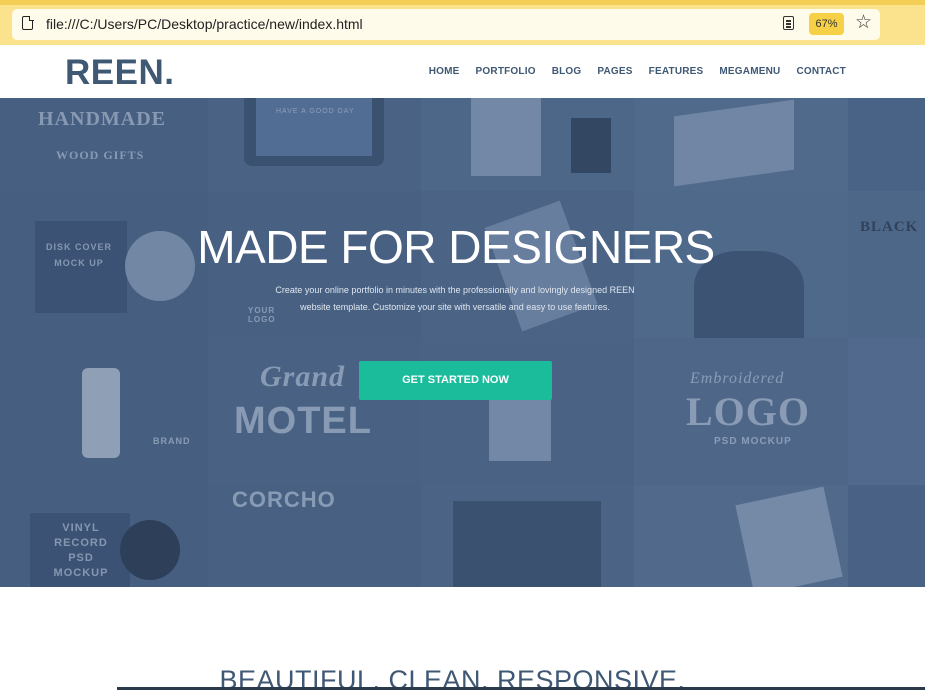 This screenshot has width=925, height=696. I want to click on section-title: BEAUTIFUL. CLEAN. RESPONSIVE., so click(452, 680).